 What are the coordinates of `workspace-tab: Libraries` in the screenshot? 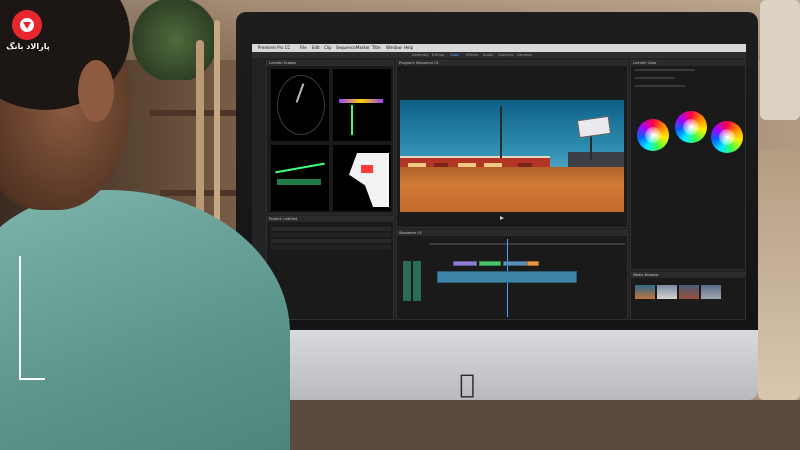 It's located at (524, 55).